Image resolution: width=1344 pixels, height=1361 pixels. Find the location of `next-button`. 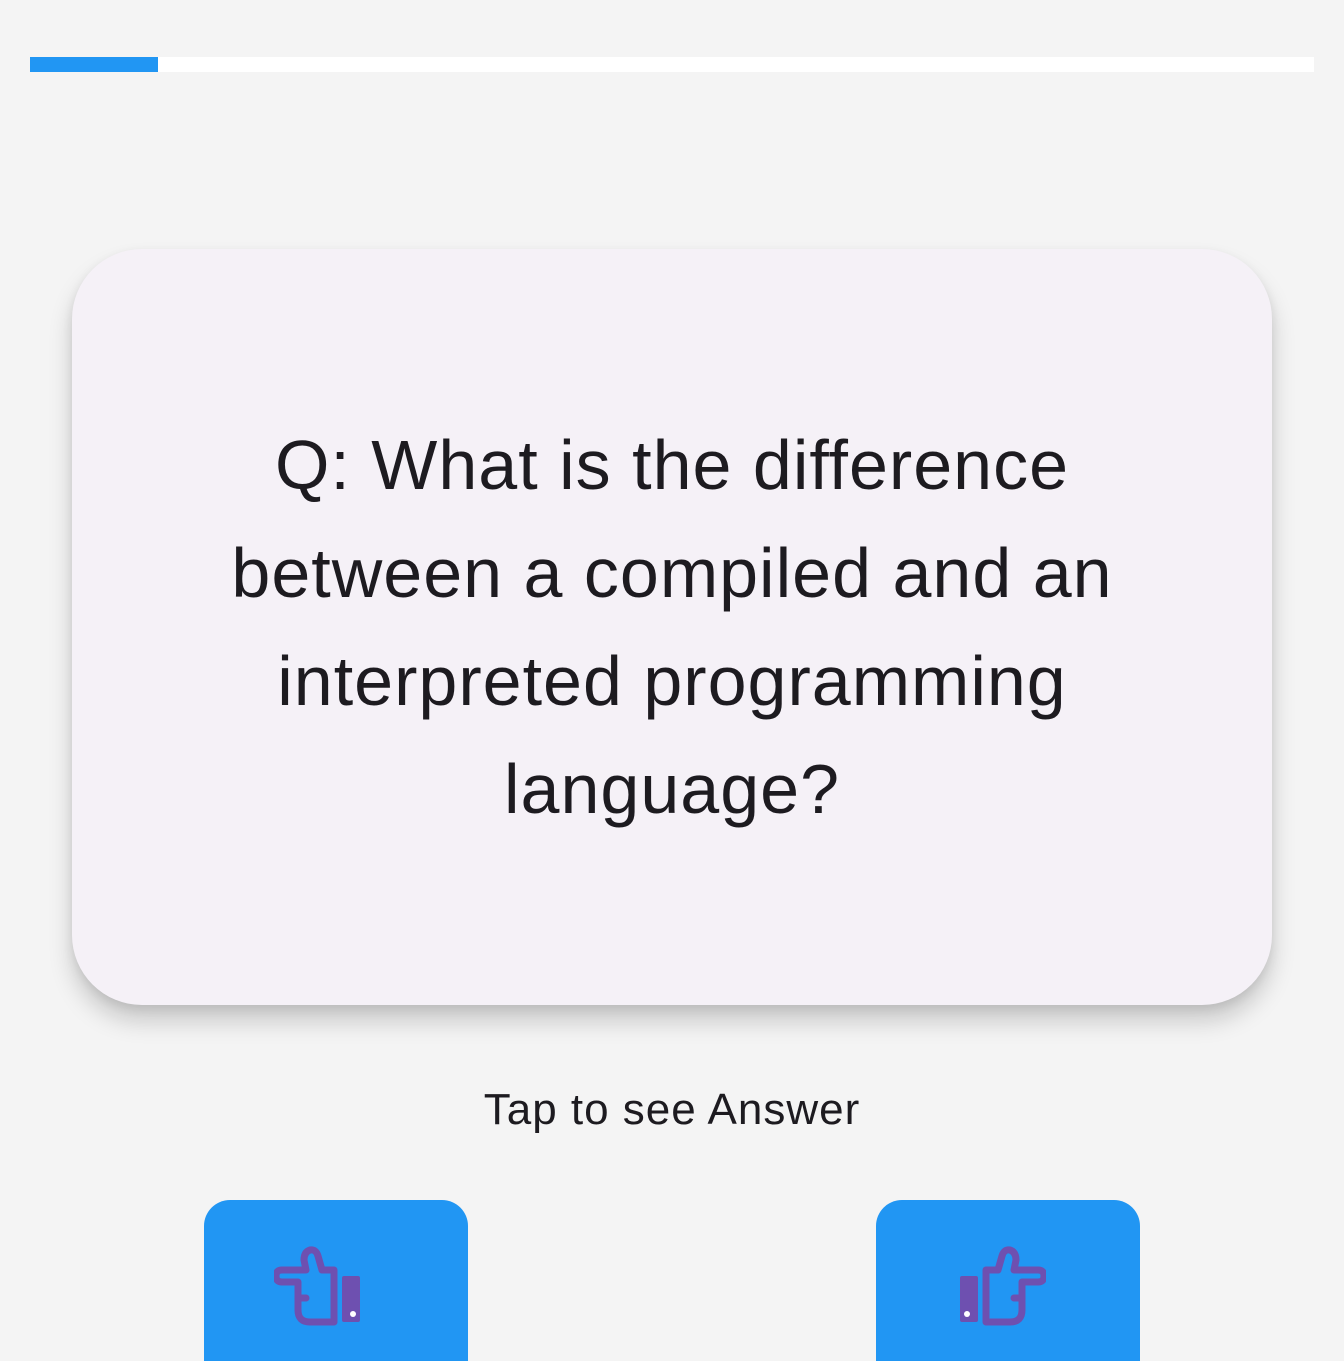

next-button is located at coordinates (1008, 1280).